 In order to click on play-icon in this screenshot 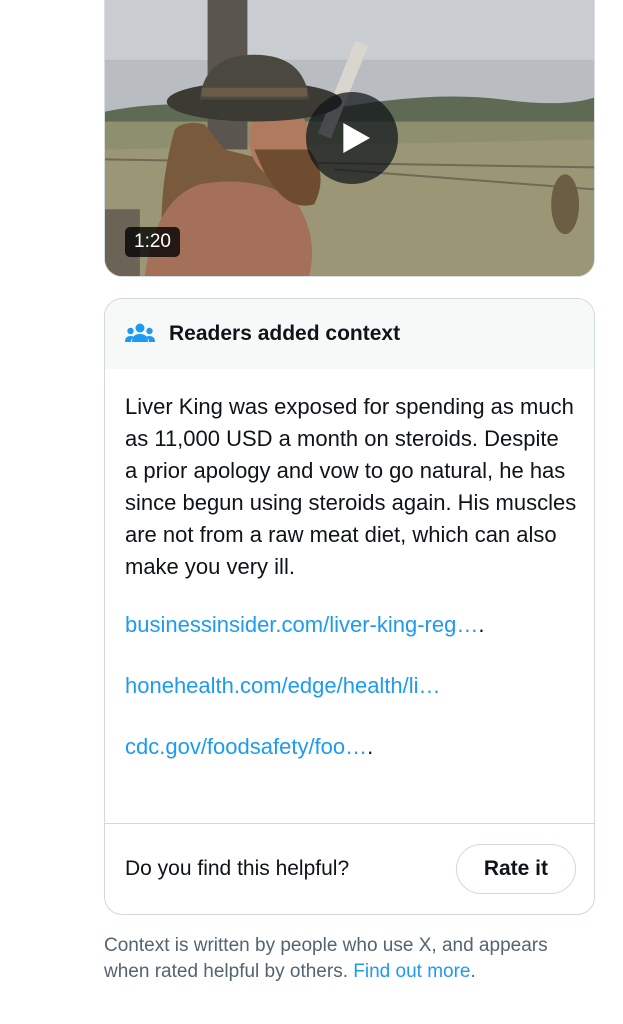, I will do `click(356, 138)`.